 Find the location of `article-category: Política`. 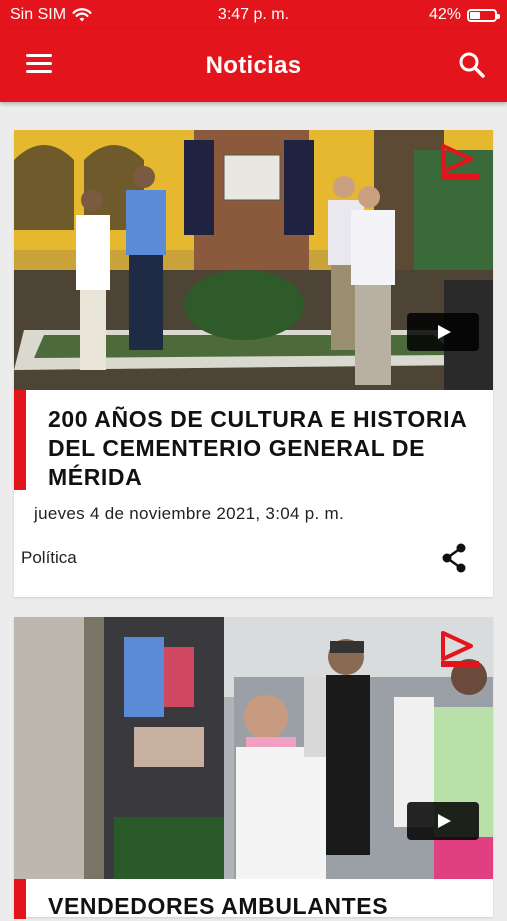

article-category: Política is located at coordinates (49, 558).